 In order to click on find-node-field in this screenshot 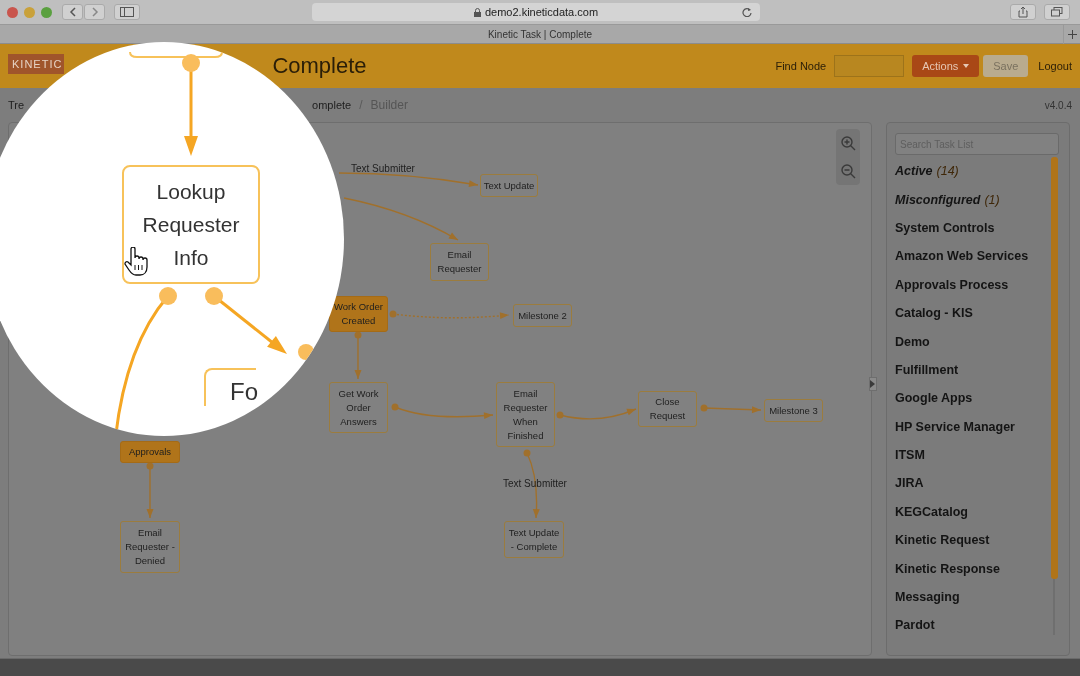, I will do `click(869, 66)`.